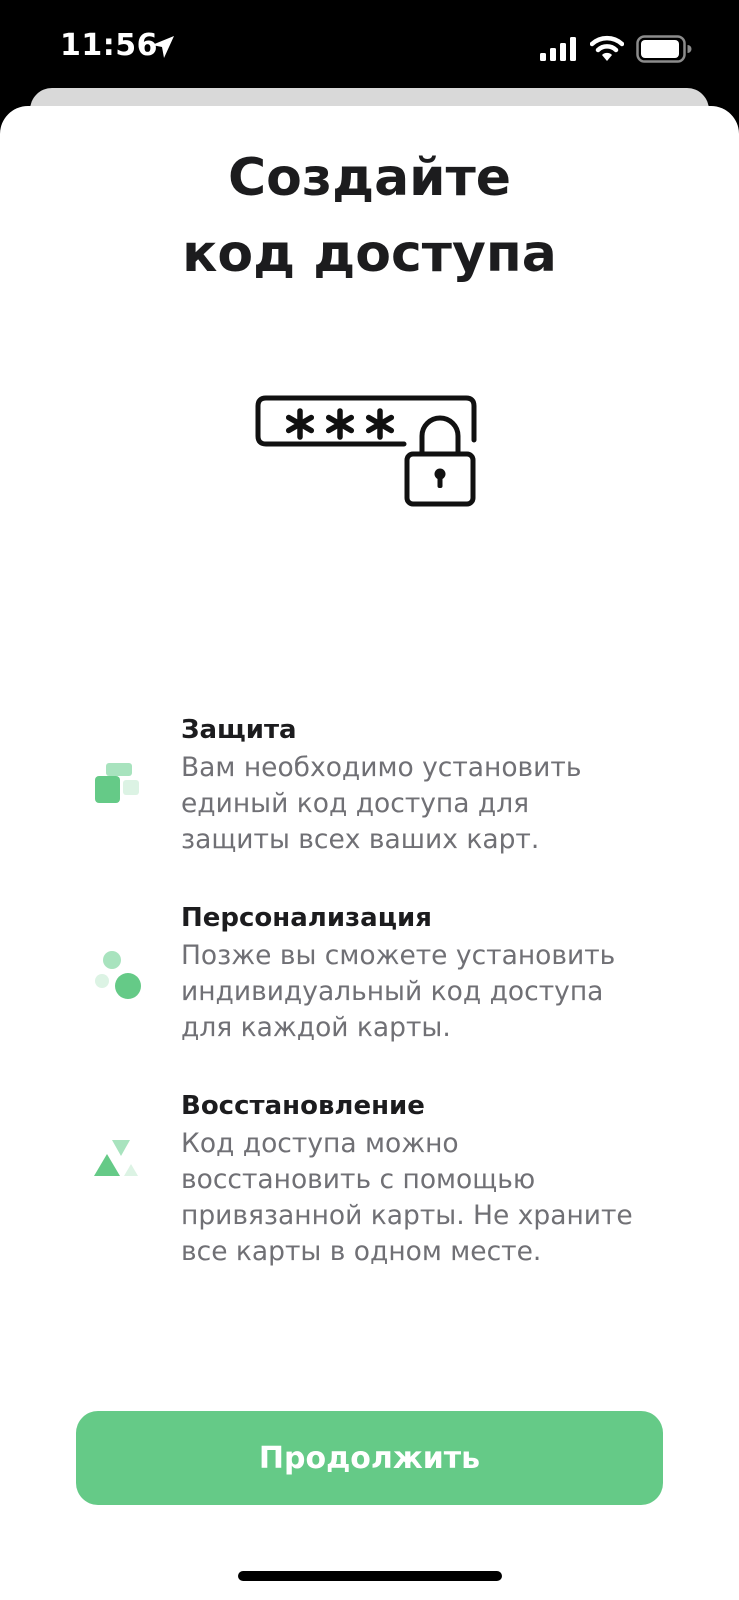 Image resolution: width=739 pixels, height=1600 pixels. I want to click on recovery-triangles-icon, so click(116, 1158).